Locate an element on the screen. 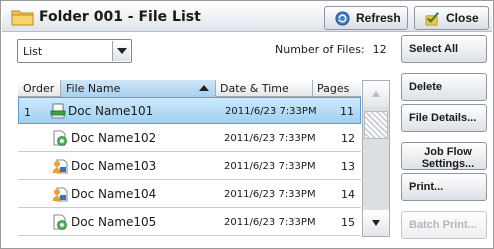 Image resolution: width=494 pixels, height=249 pixels. row-file-name: Doc Name105 is located at coordinates (114, 222).